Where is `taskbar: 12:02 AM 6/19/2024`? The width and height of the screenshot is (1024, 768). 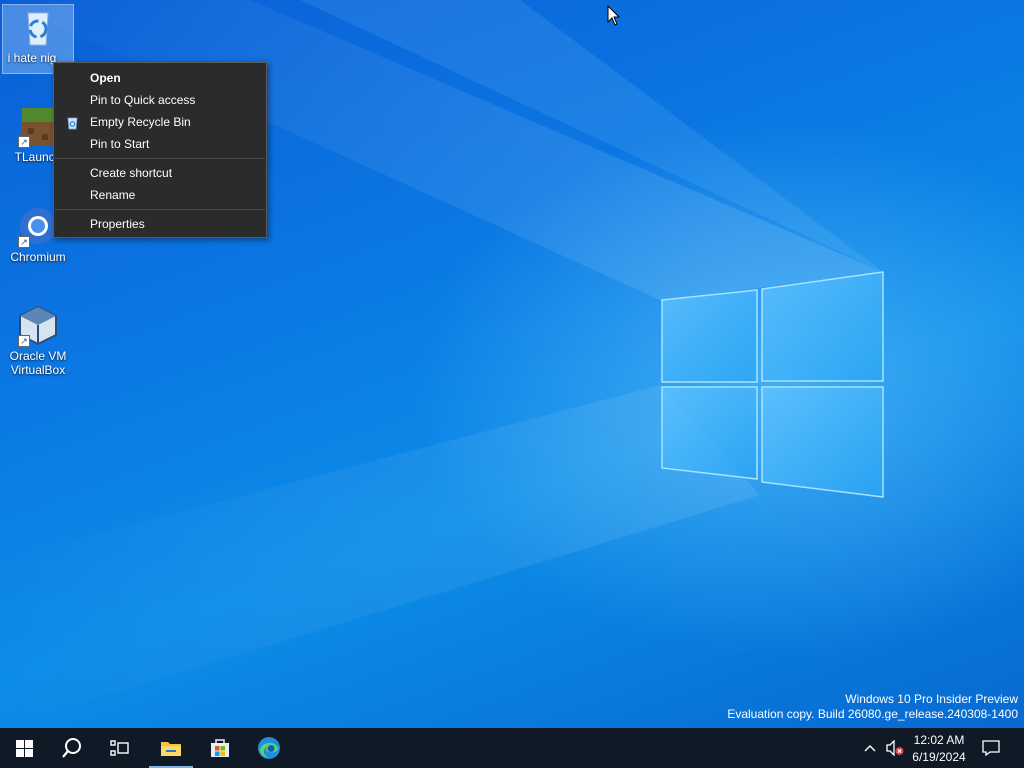
taskbar: 12:02 AM 6/19/2024 is located at coordinates (512, 748).